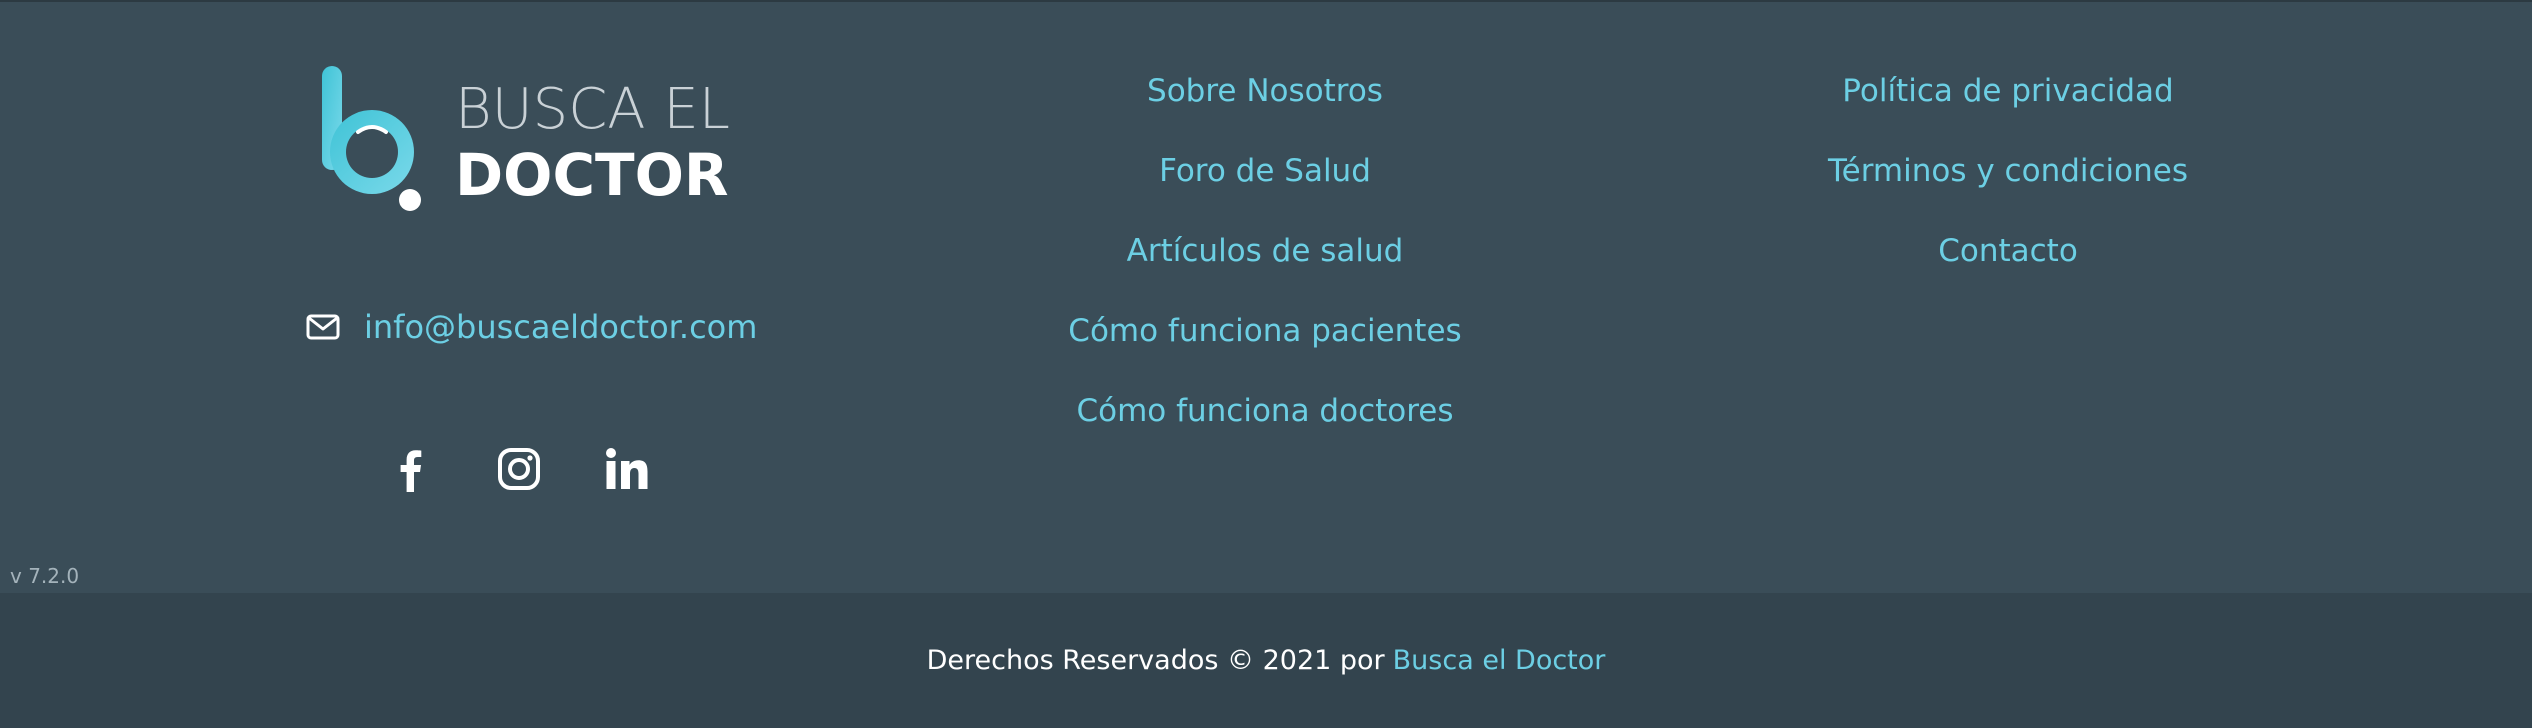 This screenshot has height=728, width=2532. What do you see at coordinates (323, 327) in the screenshot?
I see `envelope-icon` at bounding box center [323, 327].